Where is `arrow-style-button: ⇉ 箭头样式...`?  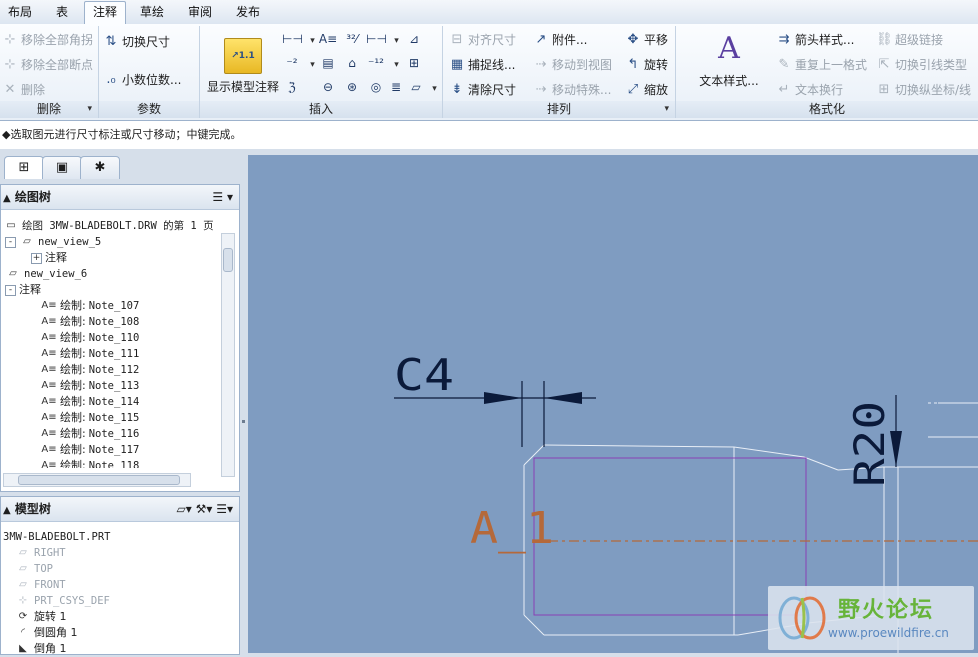 arrow-style-button: ⇉ 箭头样式... is located at coordinates (815, 40).